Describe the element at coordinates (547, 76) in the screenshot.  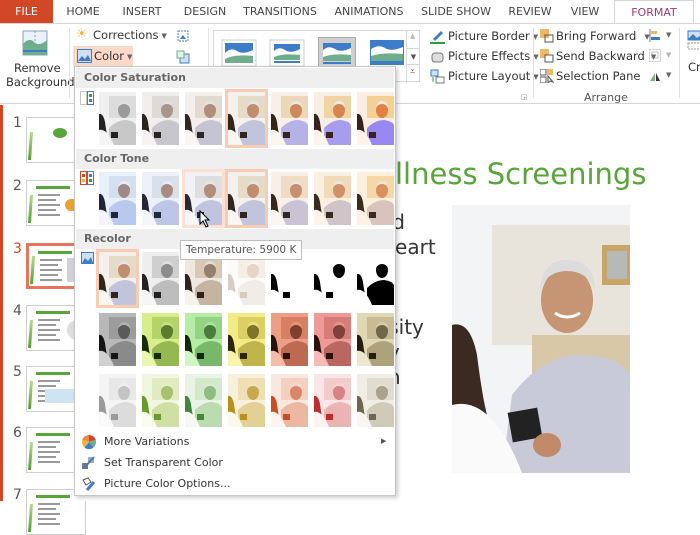
I see `selection-pane-icon` at that location.